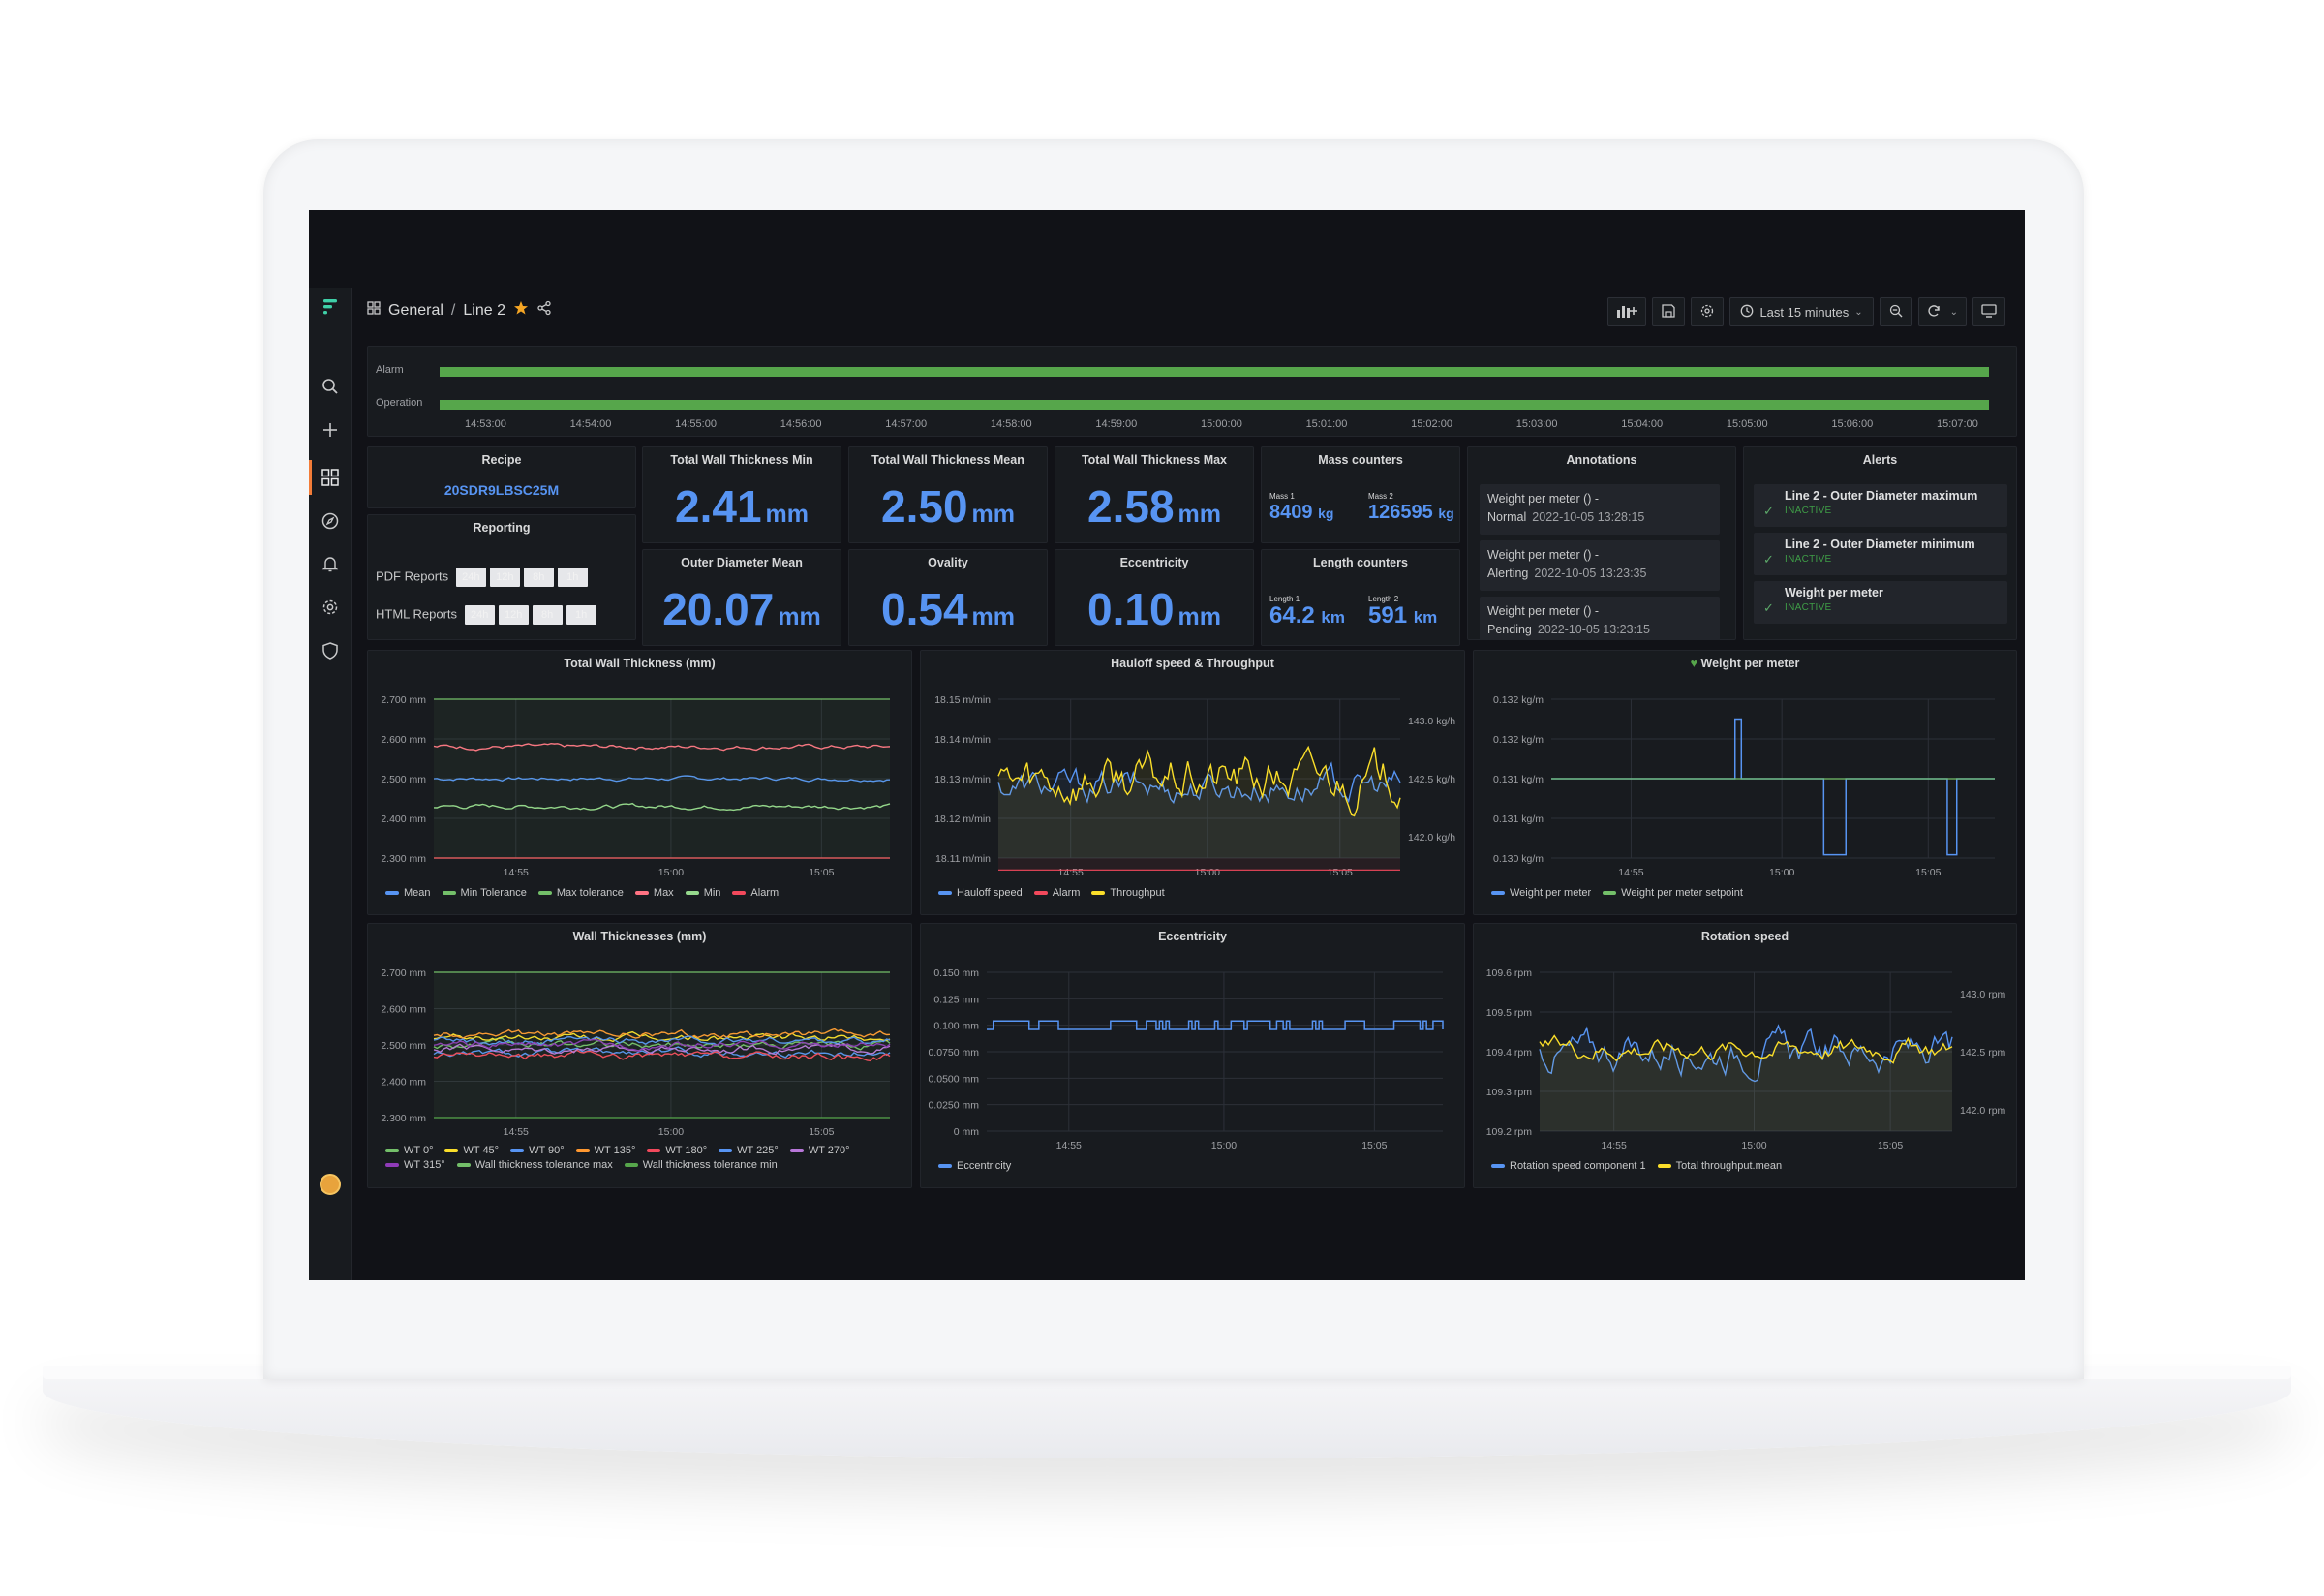 Image resolution: width=2324 pixels, height=1596 pixels. Describe the element at coordinates (331, 477) in the screenshot. I see `dashboards-icon` at that location.